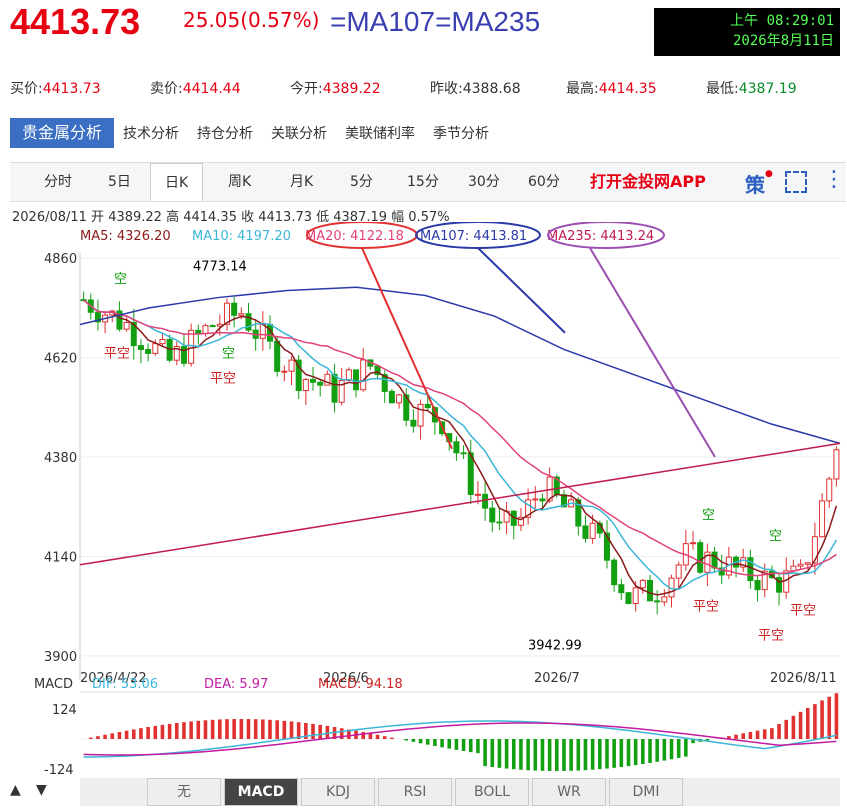 The width and height of the screenshot is (847, 812). Describe the element at coordinates (60, 359) in the screenshot. I see `y-tick-label: 4620` at that location.